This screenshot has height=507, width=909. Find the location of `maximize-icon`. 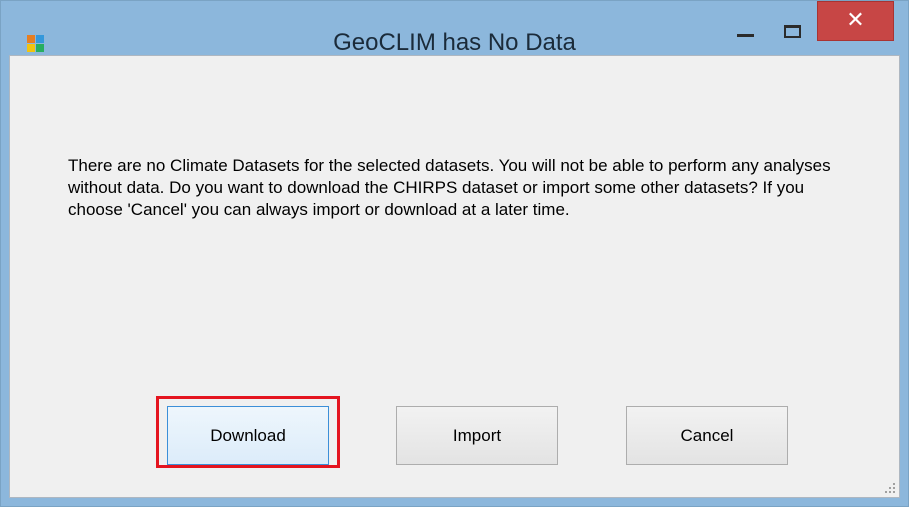

maximize-icon is located at coordinates (792, 31).